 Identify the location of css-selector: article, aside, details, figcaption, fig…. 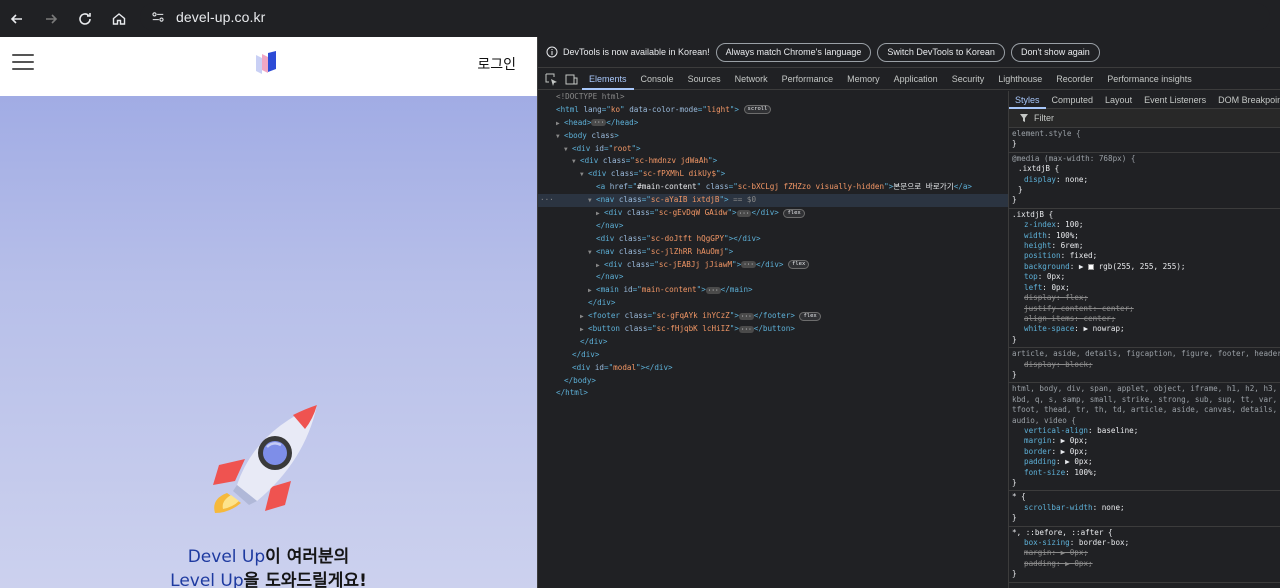
(1146, 354).